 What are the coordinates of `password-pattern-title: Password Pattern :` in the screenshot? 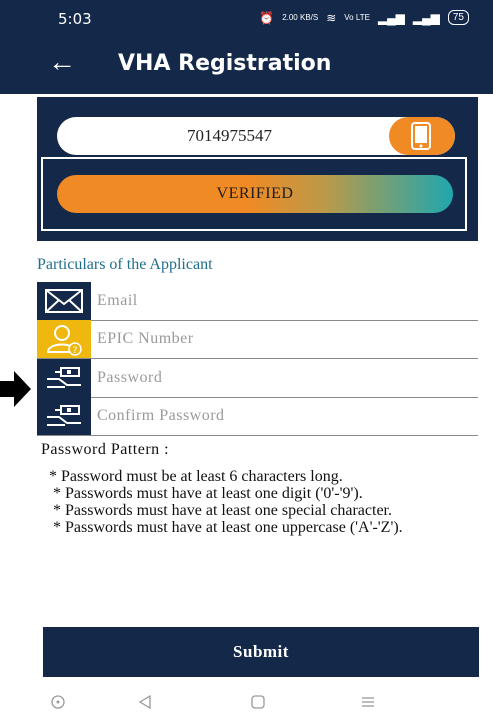 It's located at (105, 449).